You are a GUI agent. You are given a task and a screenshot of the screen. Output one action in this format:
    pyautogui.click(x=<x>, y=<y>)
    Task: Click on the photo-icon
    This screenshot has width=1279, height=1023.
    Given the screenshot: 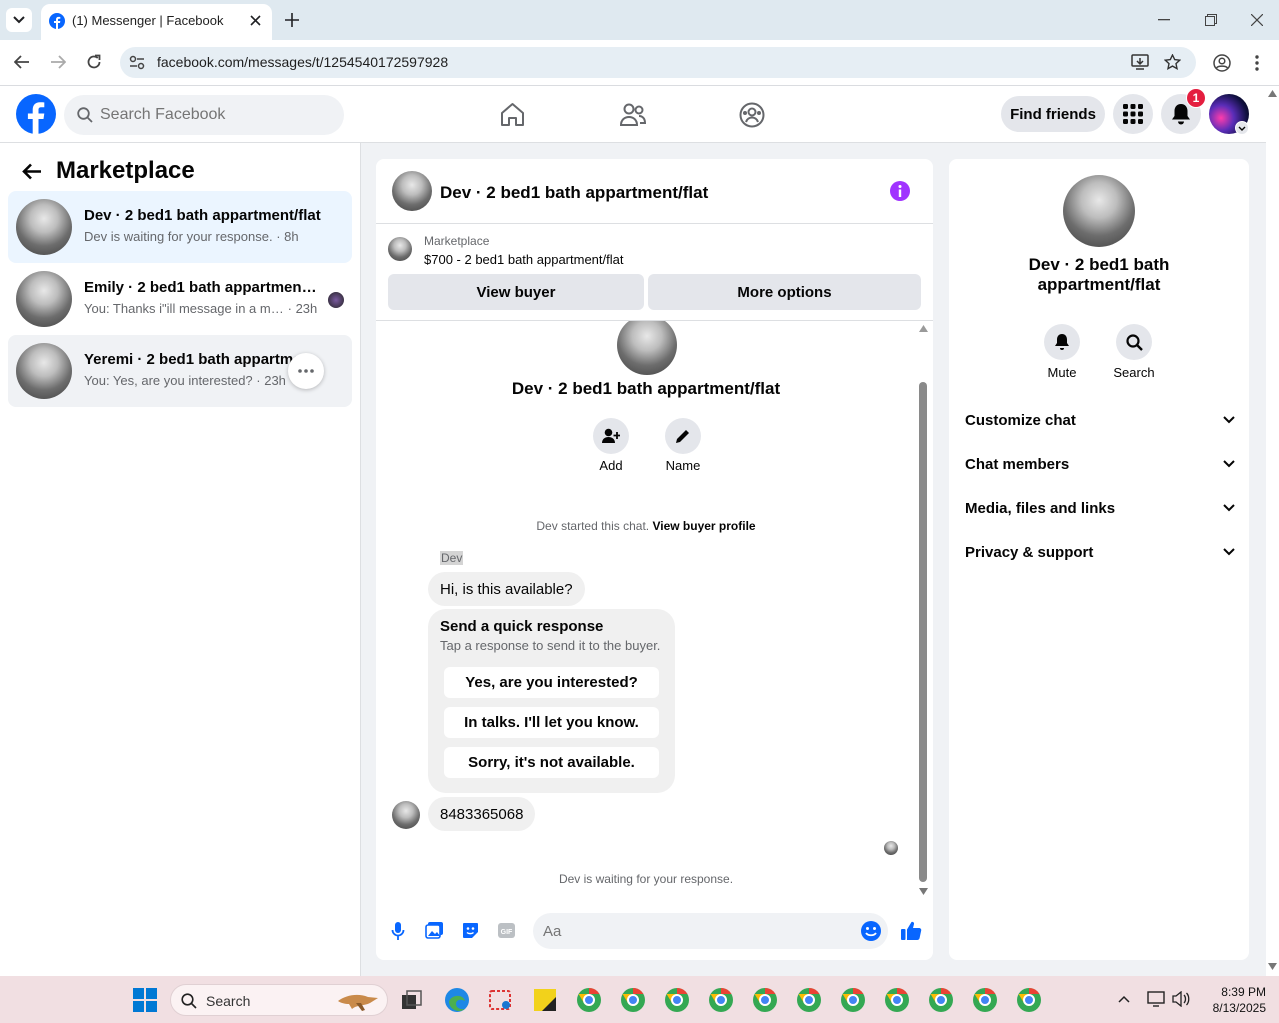 What is the action you would take?
    pyautogui.click(x=434, y=930)
    